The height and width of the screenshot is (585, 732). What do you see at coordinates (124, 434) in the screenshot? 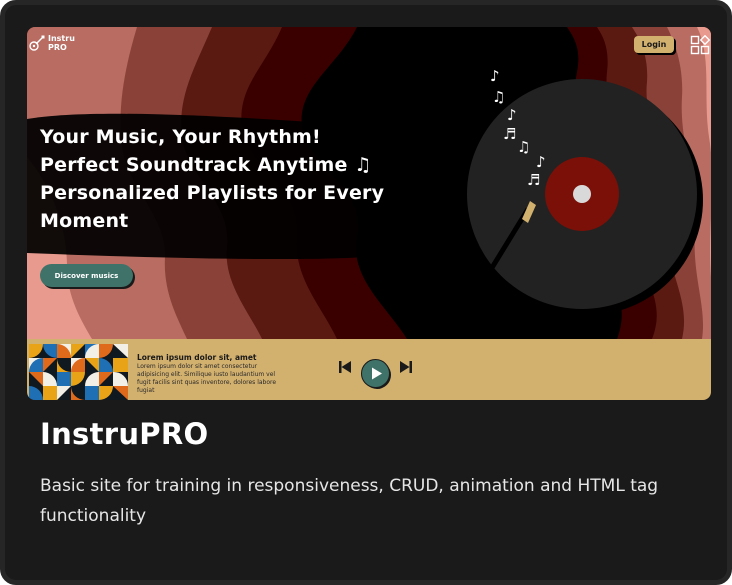
I see `project-title: InstruPRO` at bounding box center [124, 434].